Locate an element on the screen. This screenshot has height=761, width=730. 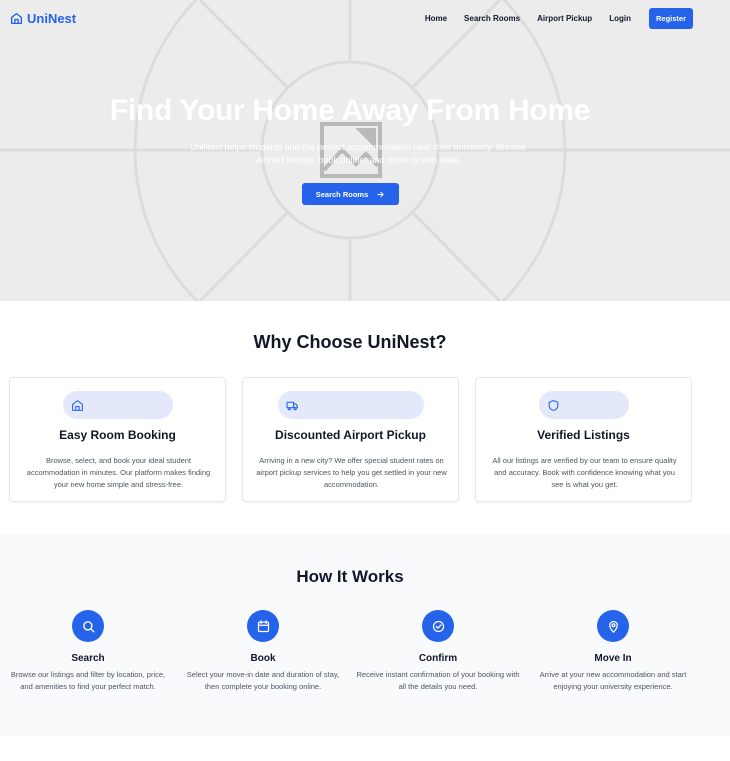
shield-icon is located at coordinates (553, 405).